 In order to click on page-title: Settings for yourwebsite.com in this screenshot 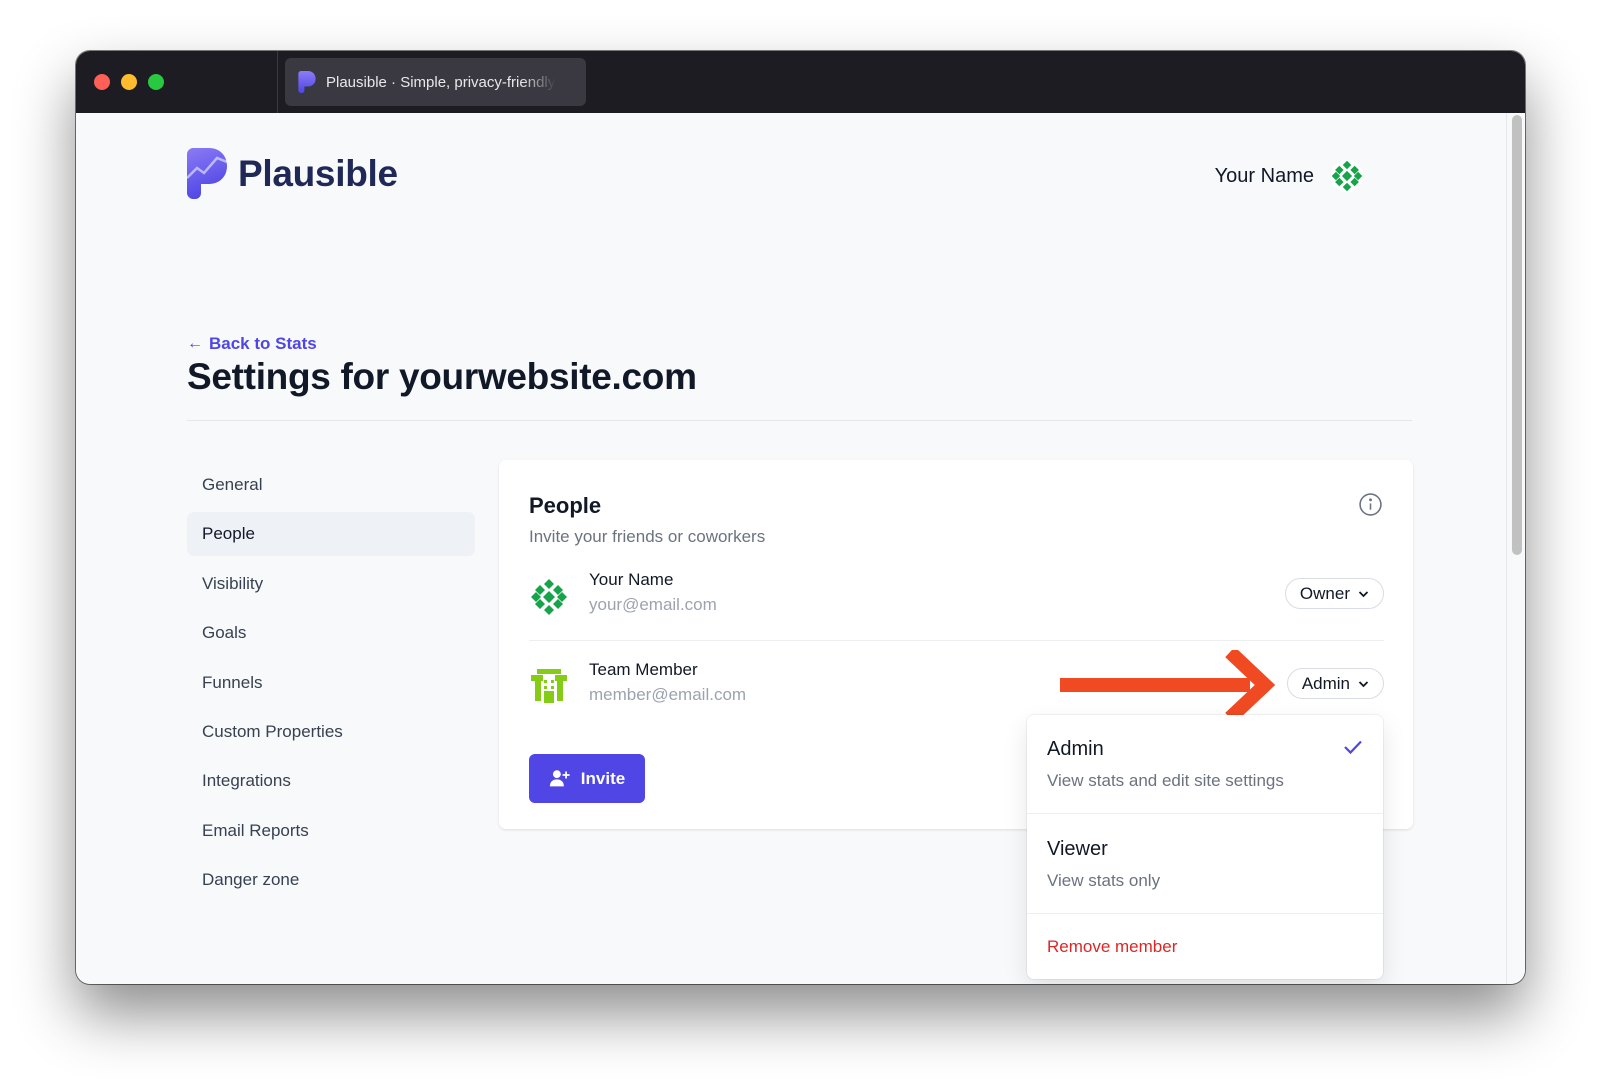, I will do `click(442, 376)`.